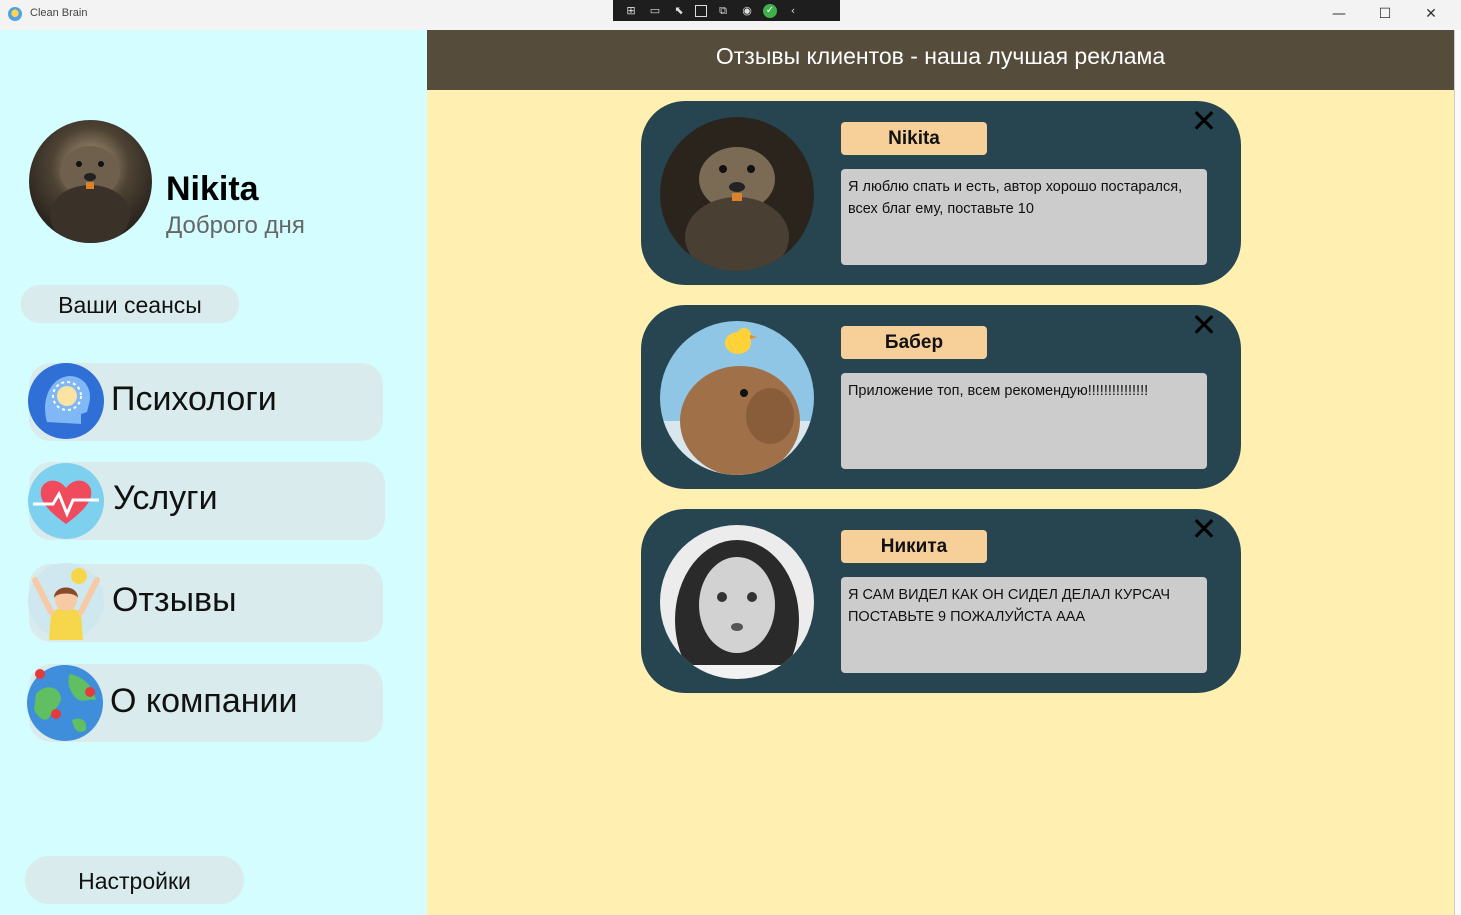  I want to click on select-element-icon: ⬉, so click(679, 11).